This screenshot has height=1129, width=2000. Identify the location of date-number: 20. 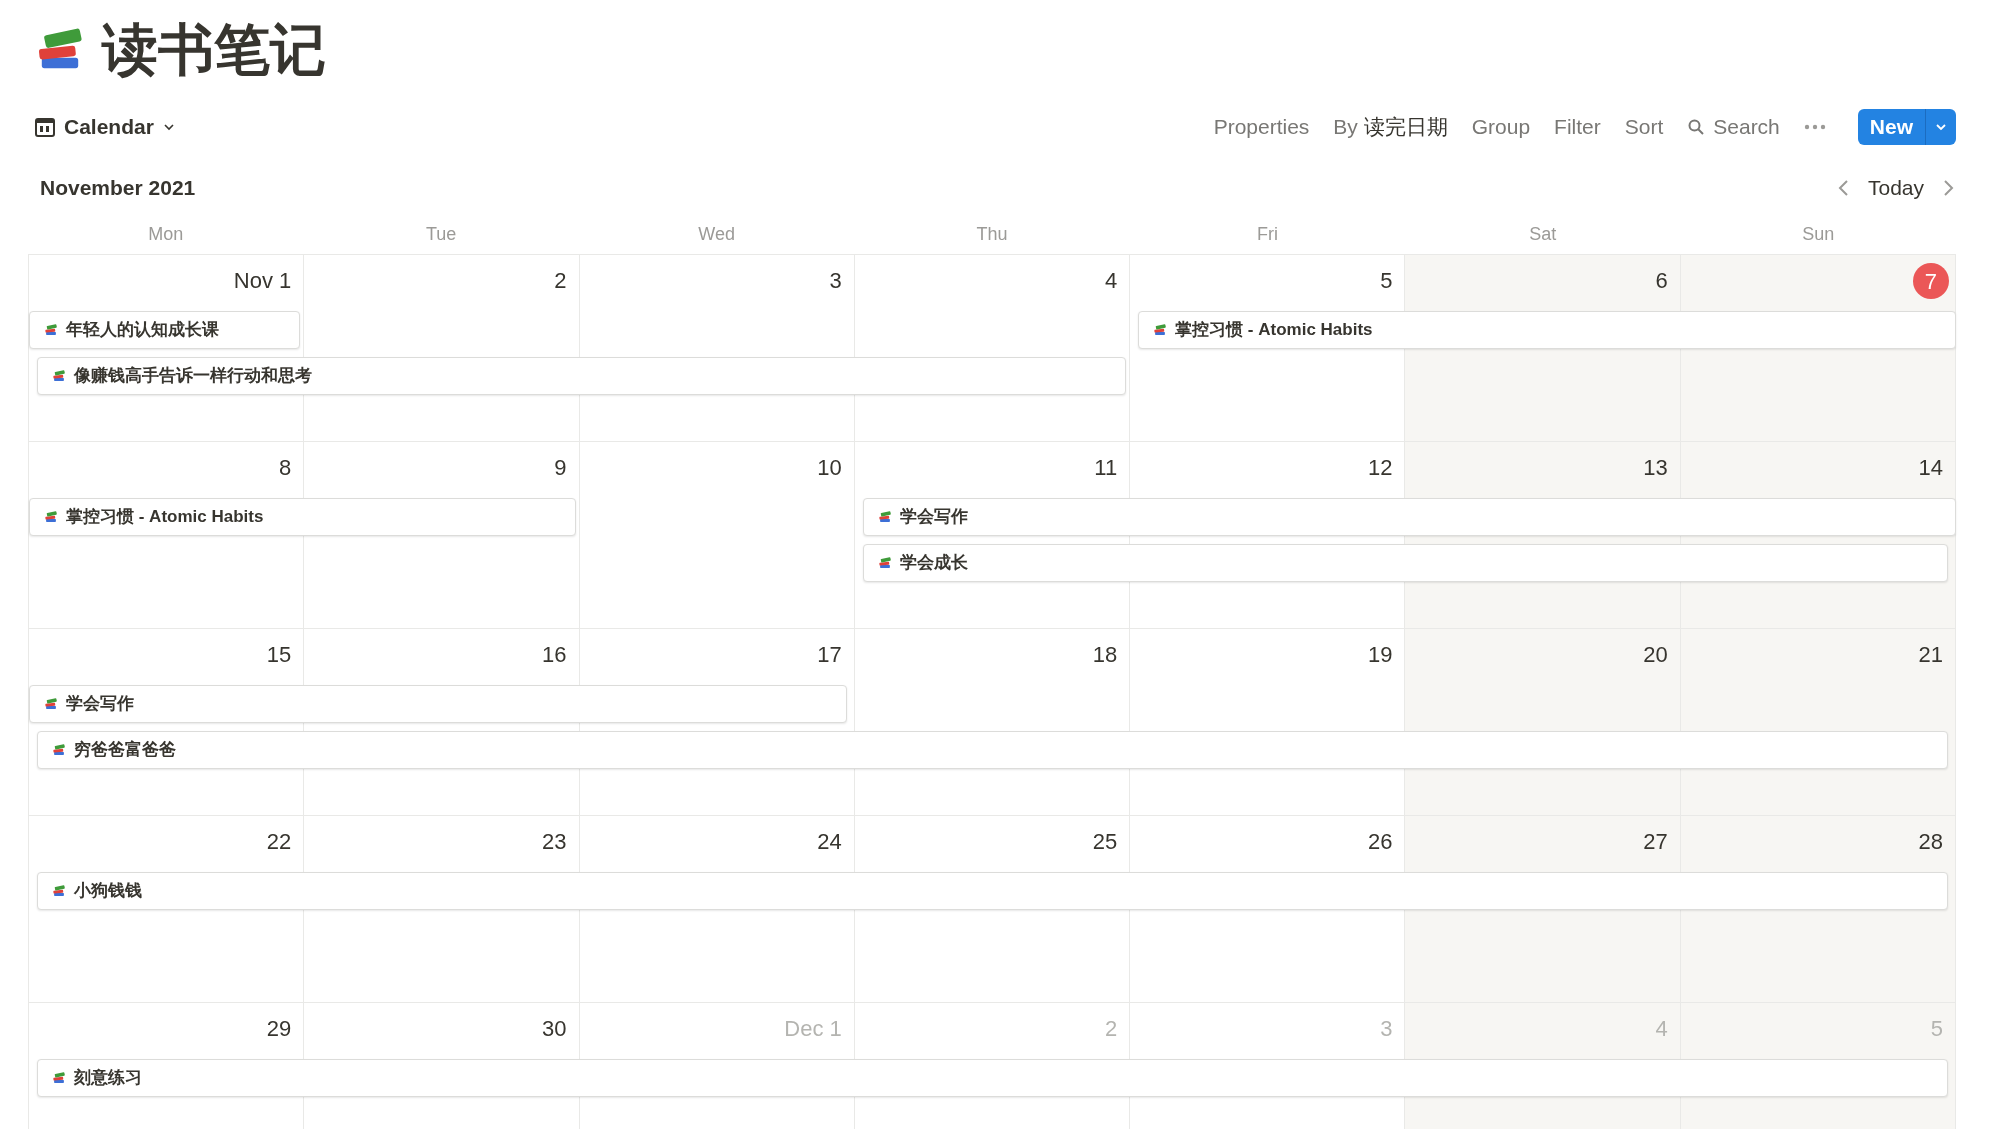
(1655, 655).